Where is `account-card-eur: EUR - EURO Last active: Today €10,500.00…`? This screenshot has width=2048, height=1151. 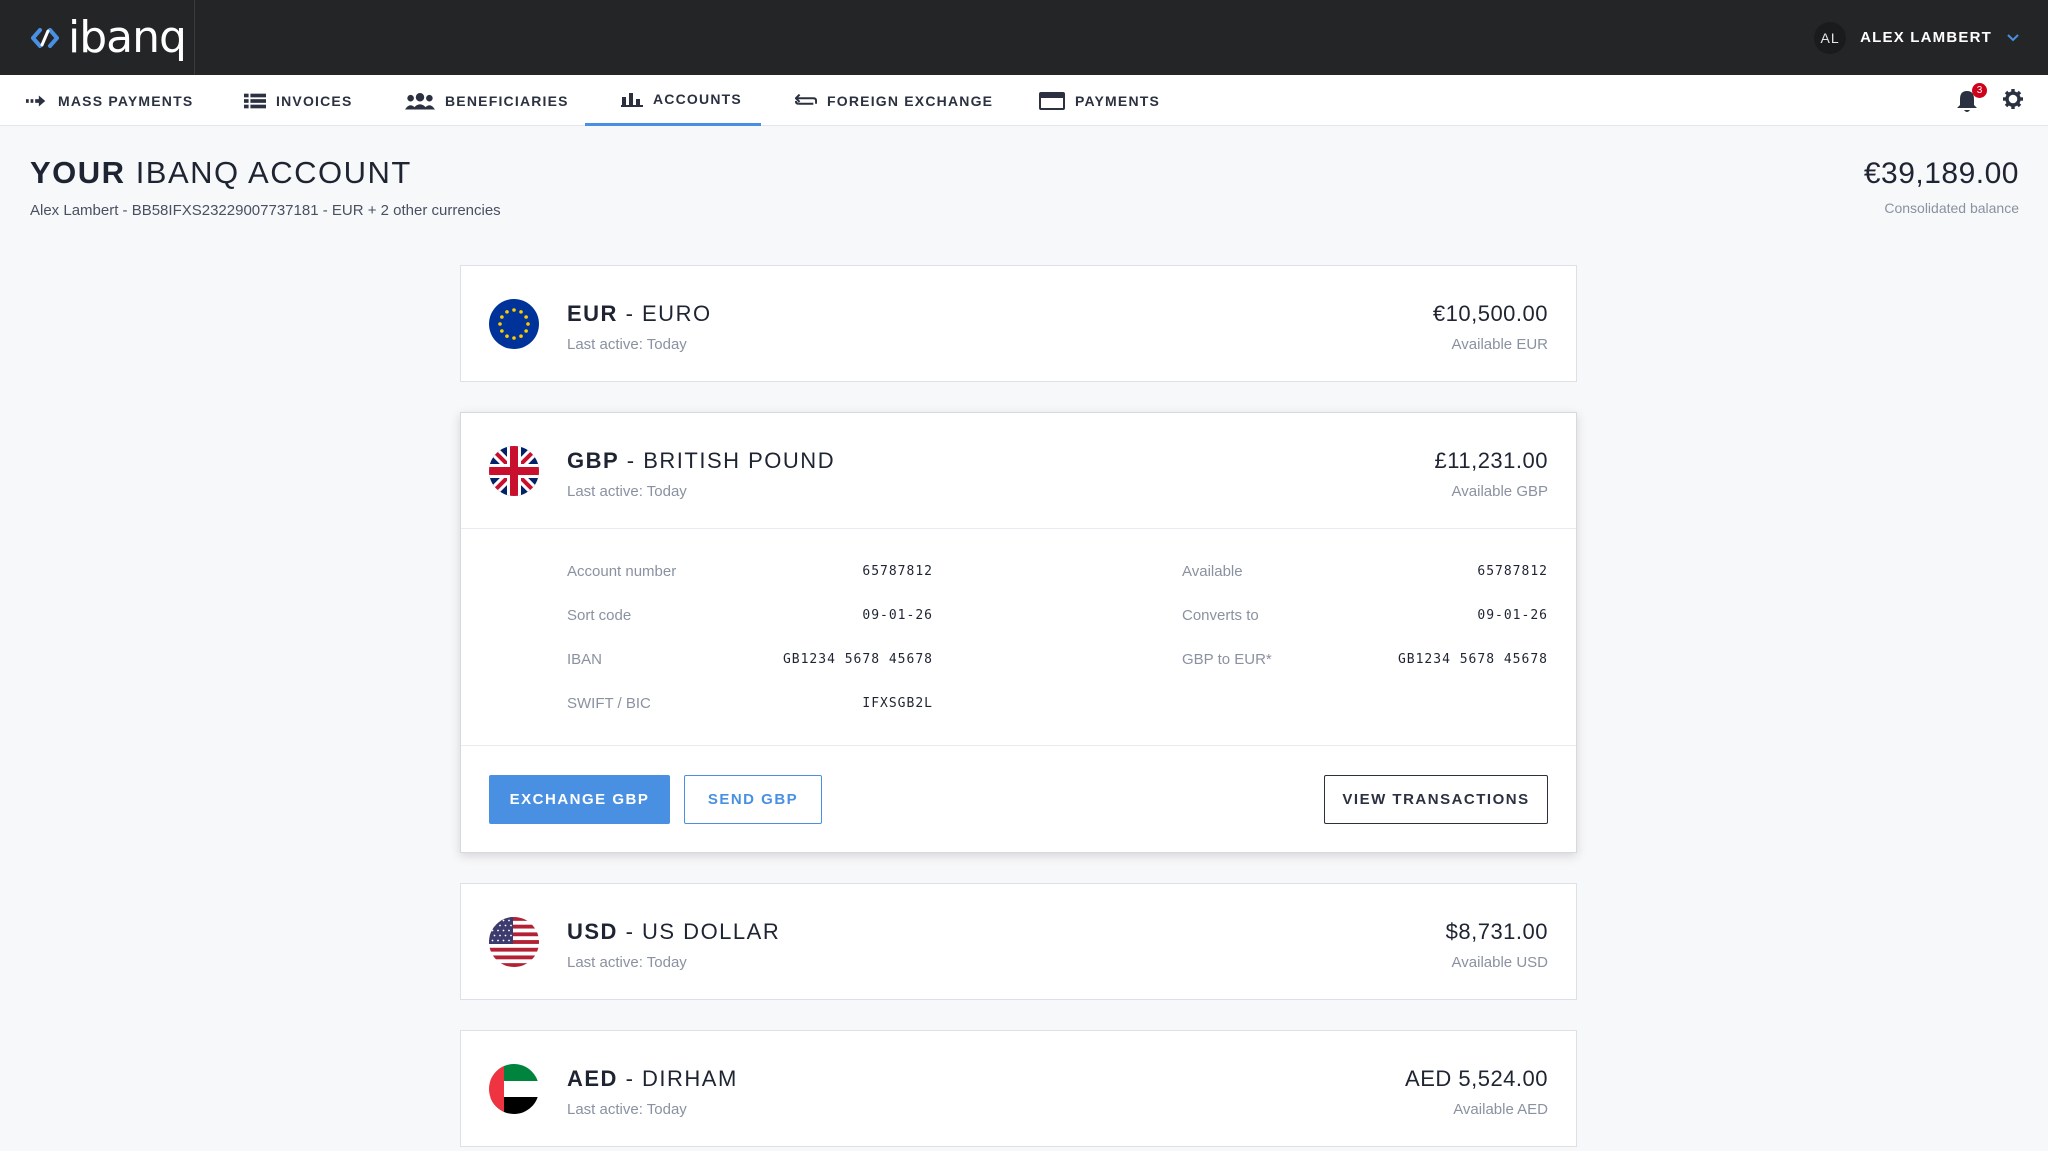 account-card-eur: EUR - EURO Last active: Today €10,500.00… is located at coordinates (1018, 323).